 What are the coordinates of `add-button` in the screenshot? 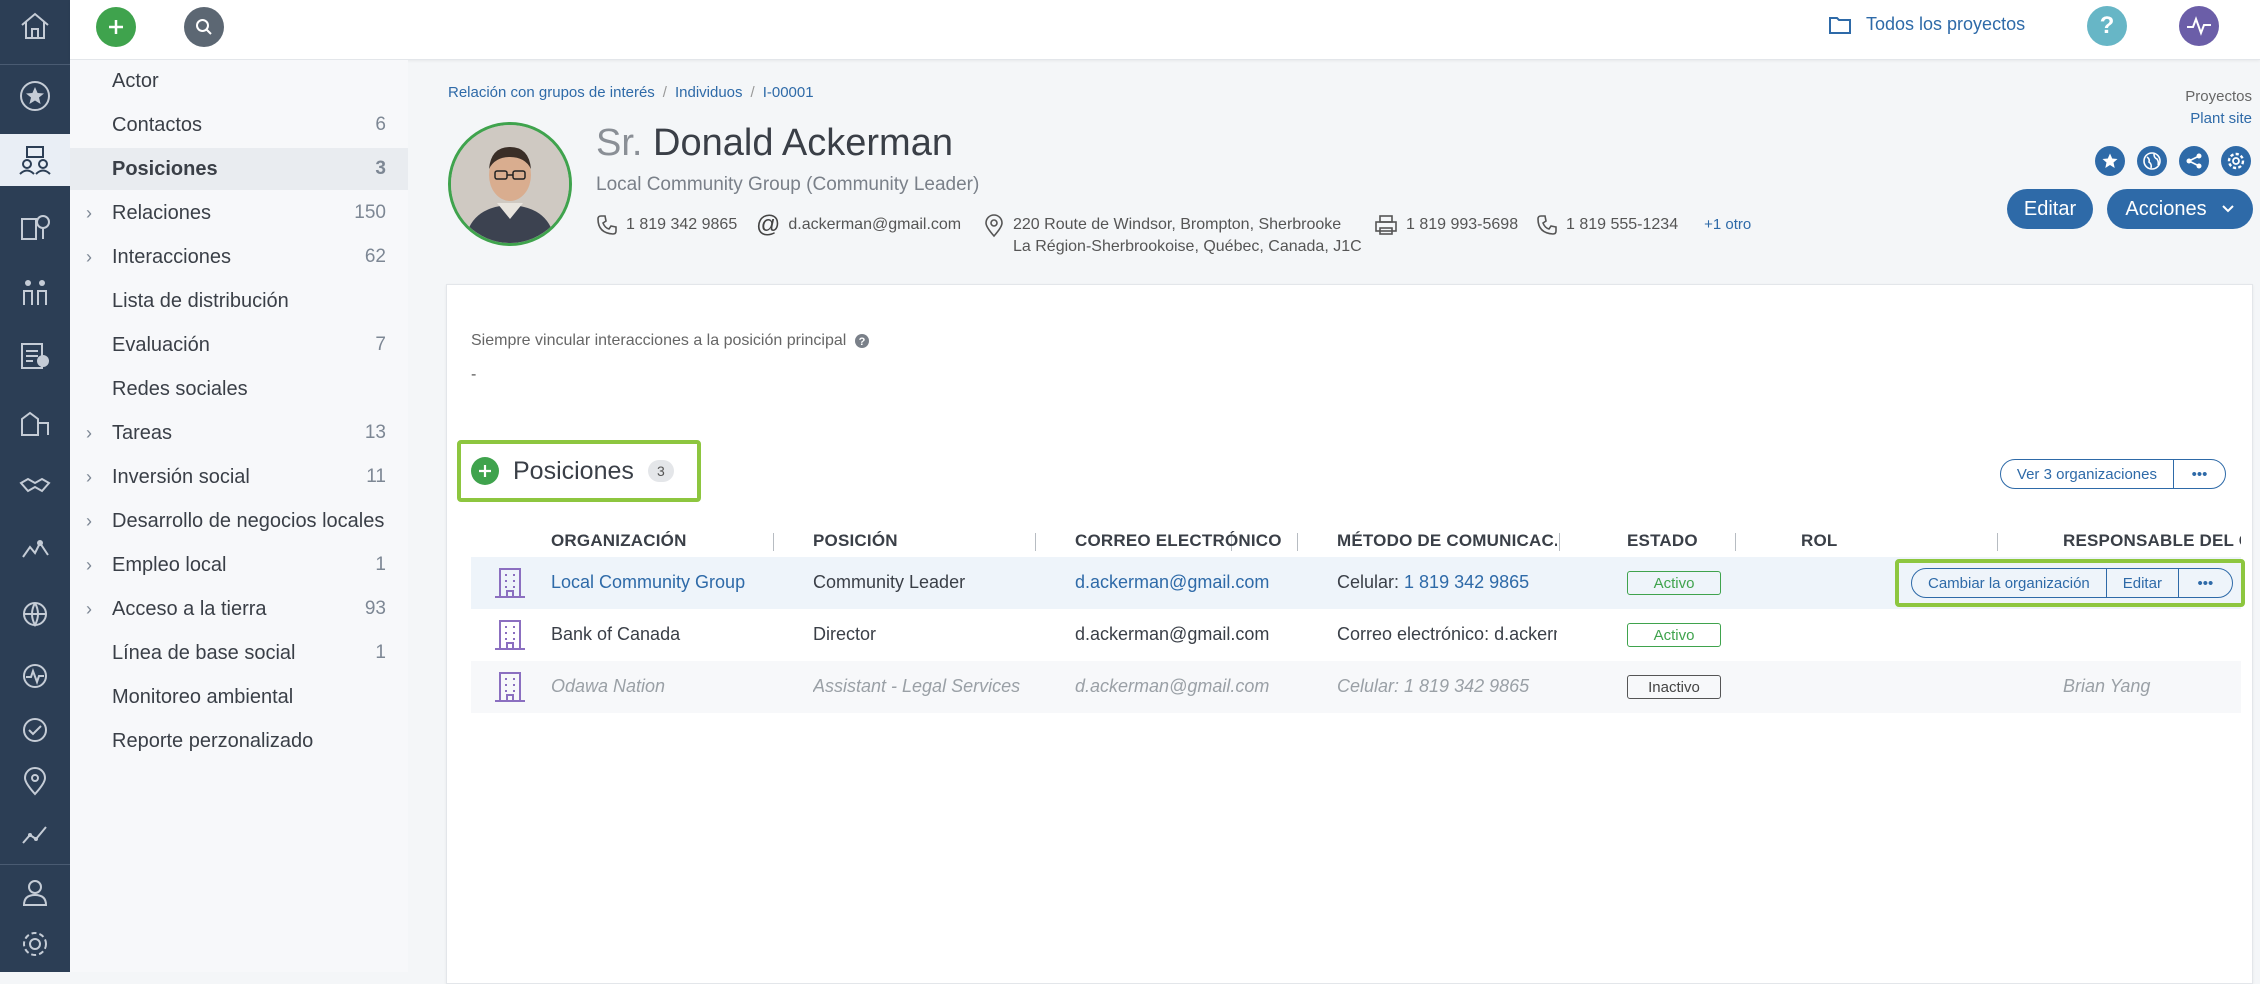 It's located at (116, 27).